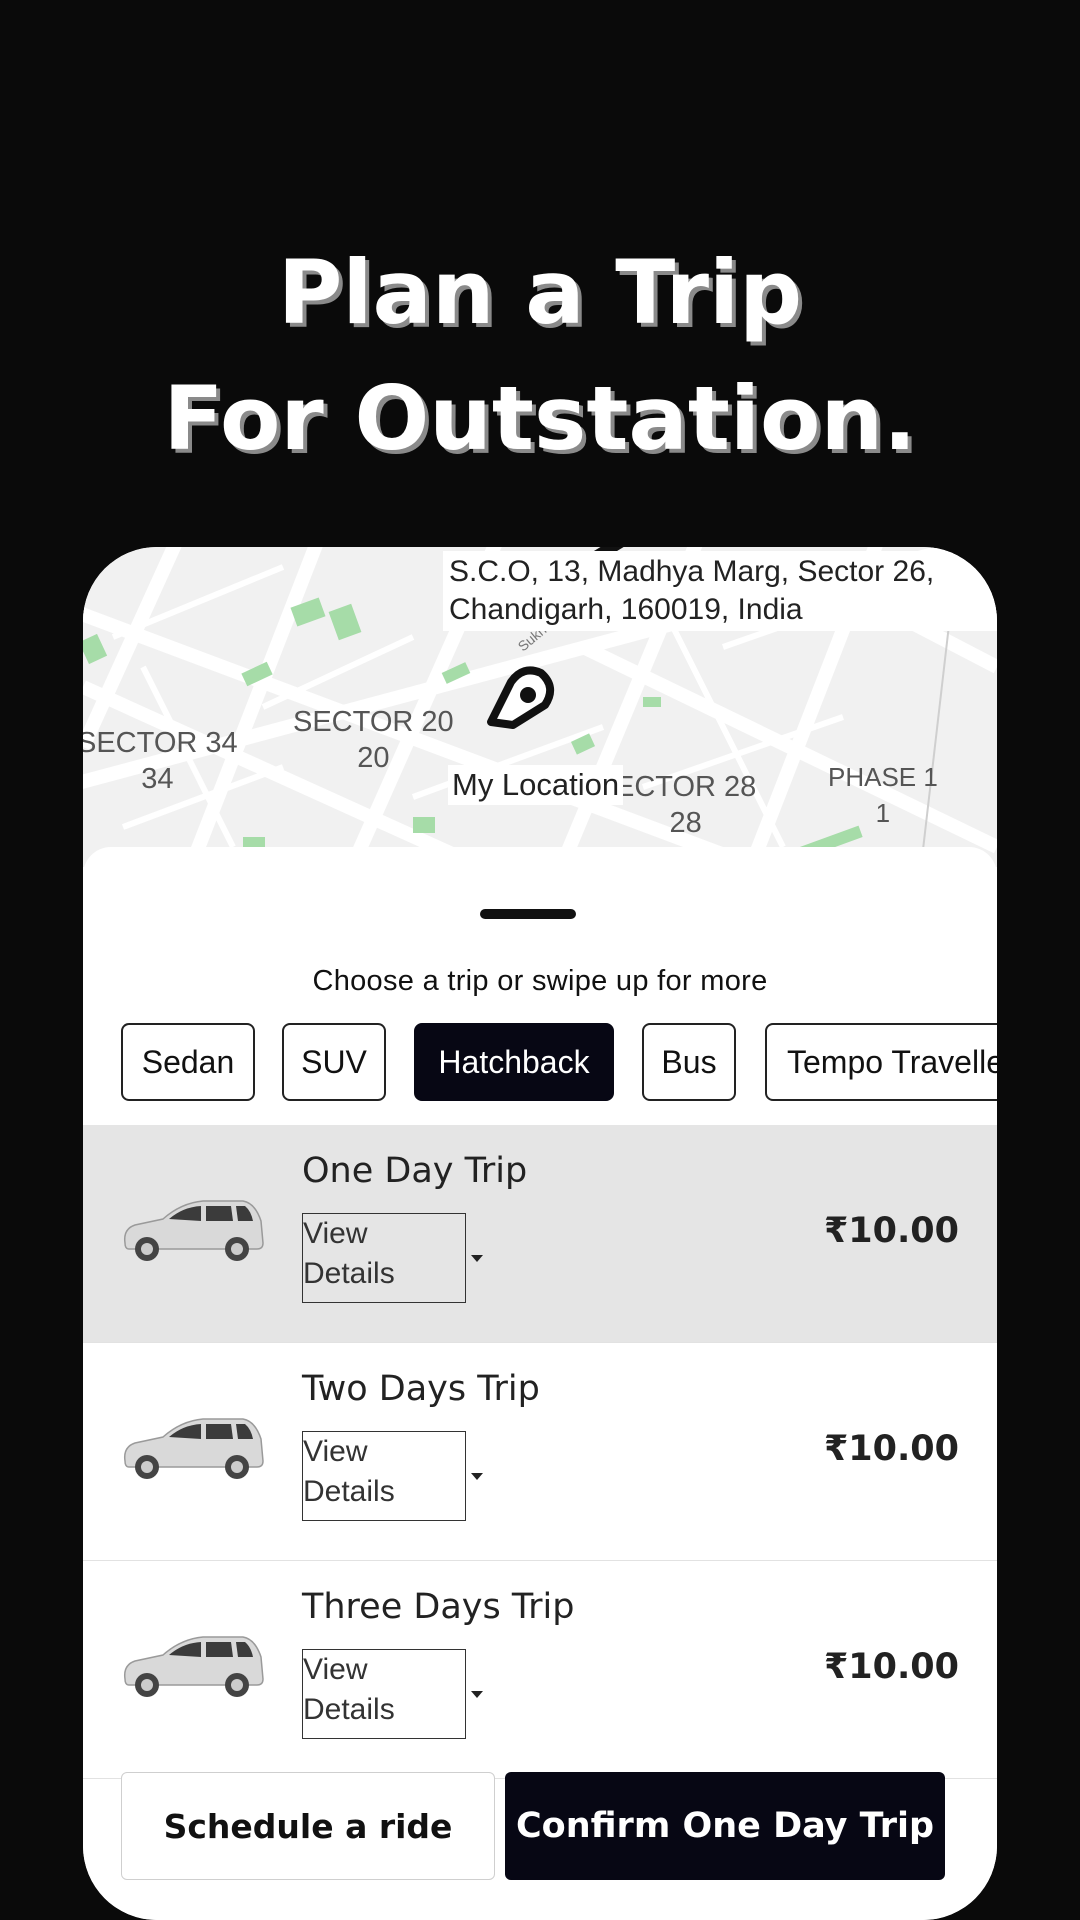  I want to click on confirm-trip-button: Confirm One Day Trip, so click(725, 1826).